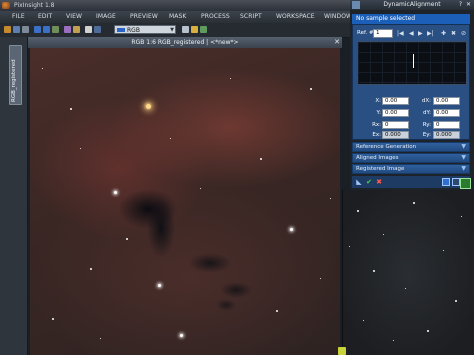 Image resolution: width=474 pixels, height=355 pixels. What do you see at coordinates (379, 182) in the screenshot?
I see `cancel-icon: ✖` at bounding box center [379, 182].